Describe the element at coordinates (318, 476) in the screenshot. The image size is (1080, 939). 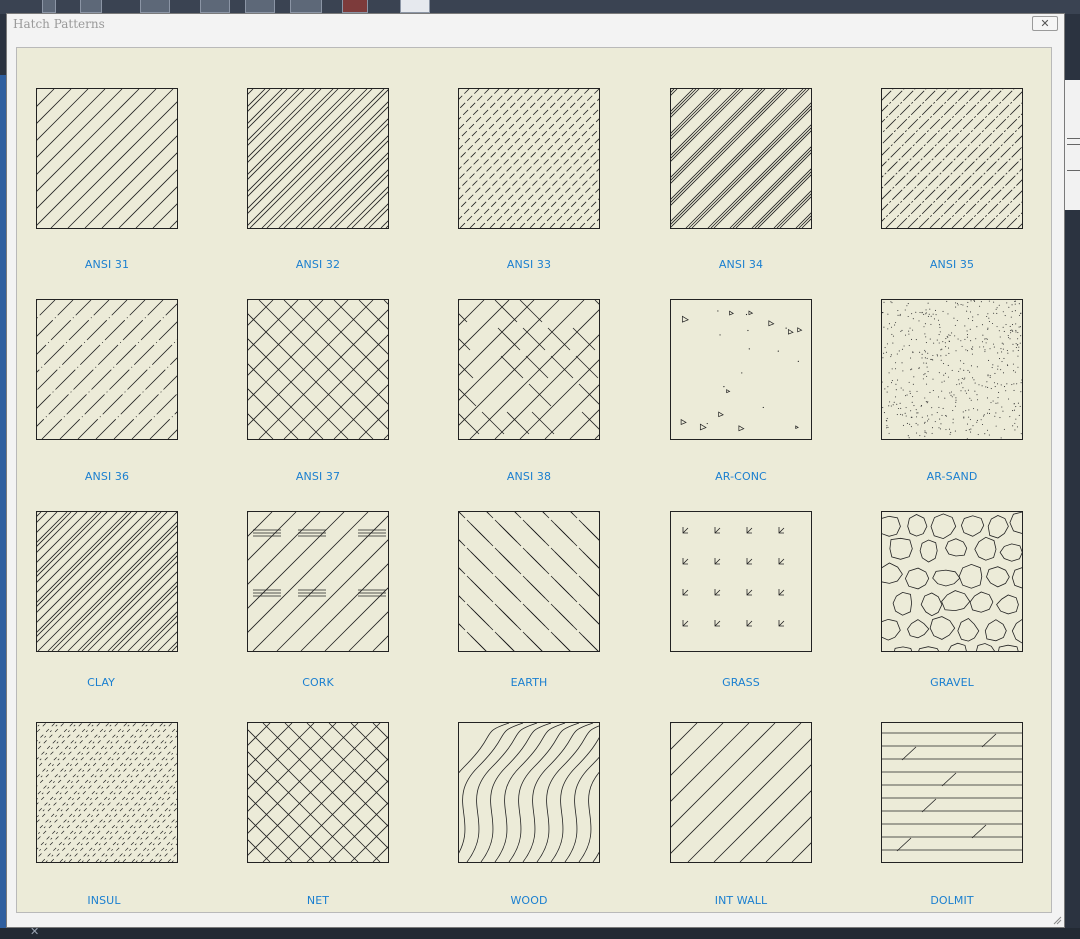
I see `pattern-label: ANSI 37` at that location.